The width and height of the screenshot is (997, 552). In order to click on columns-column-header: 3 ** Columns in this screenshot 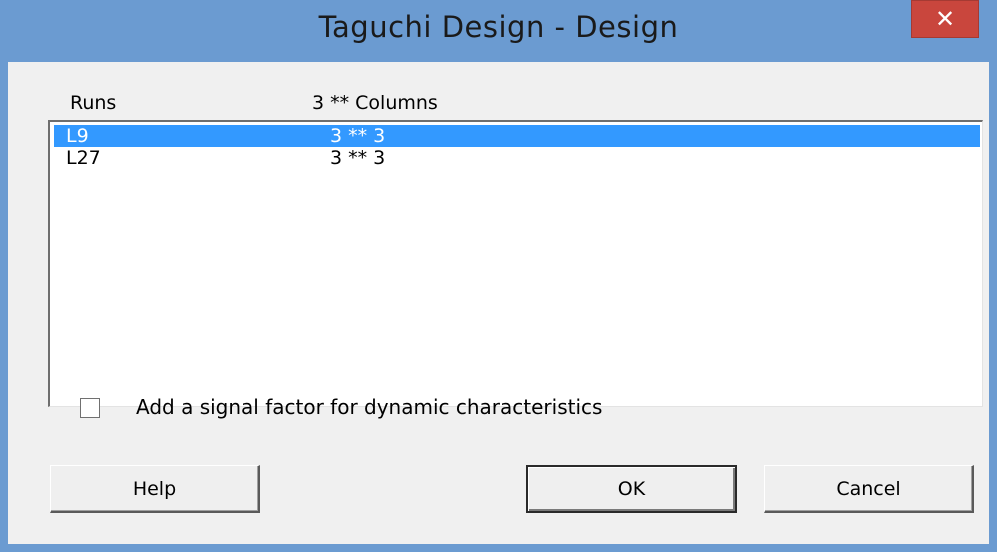, I will do `click(375, 103)`.